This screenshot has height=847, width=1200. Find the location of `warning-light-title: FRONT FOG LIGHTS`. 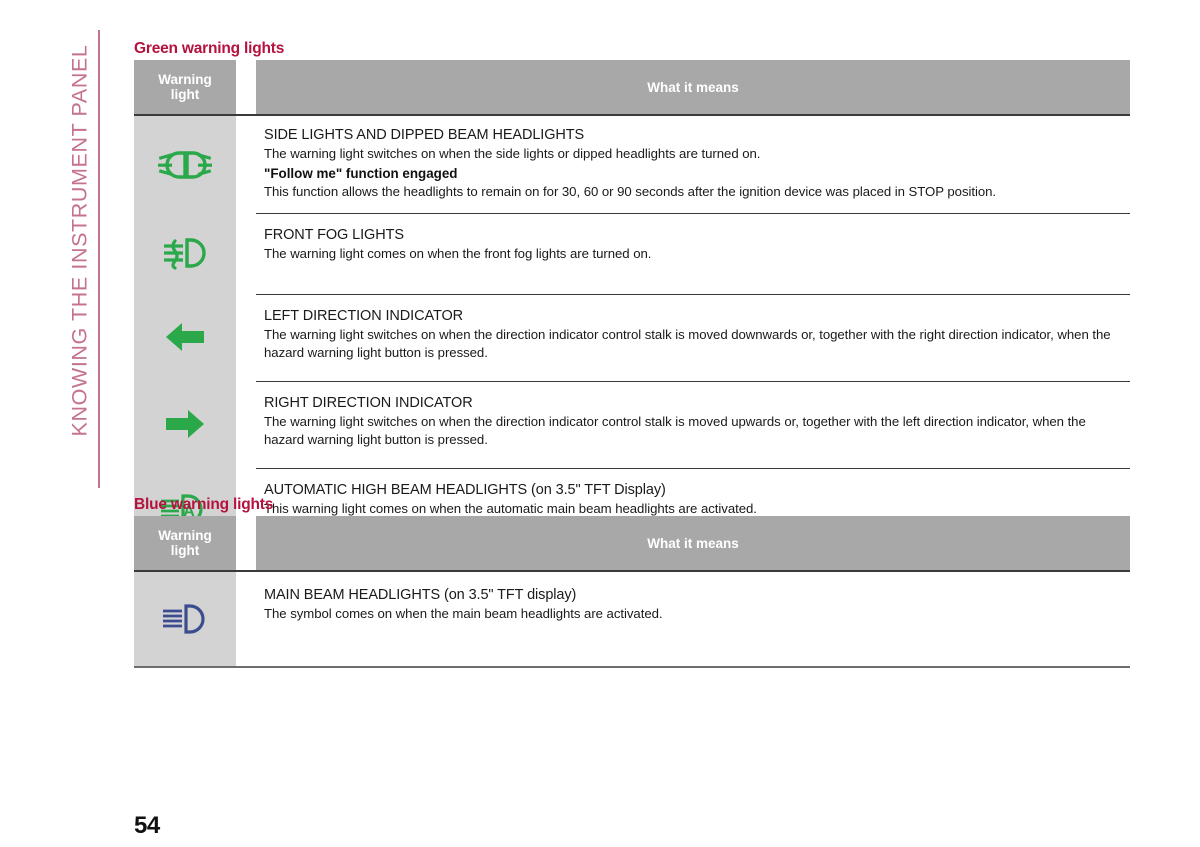

warning-light-title: FRONT FOG LIGHTS is located at coordinates (334, 235).